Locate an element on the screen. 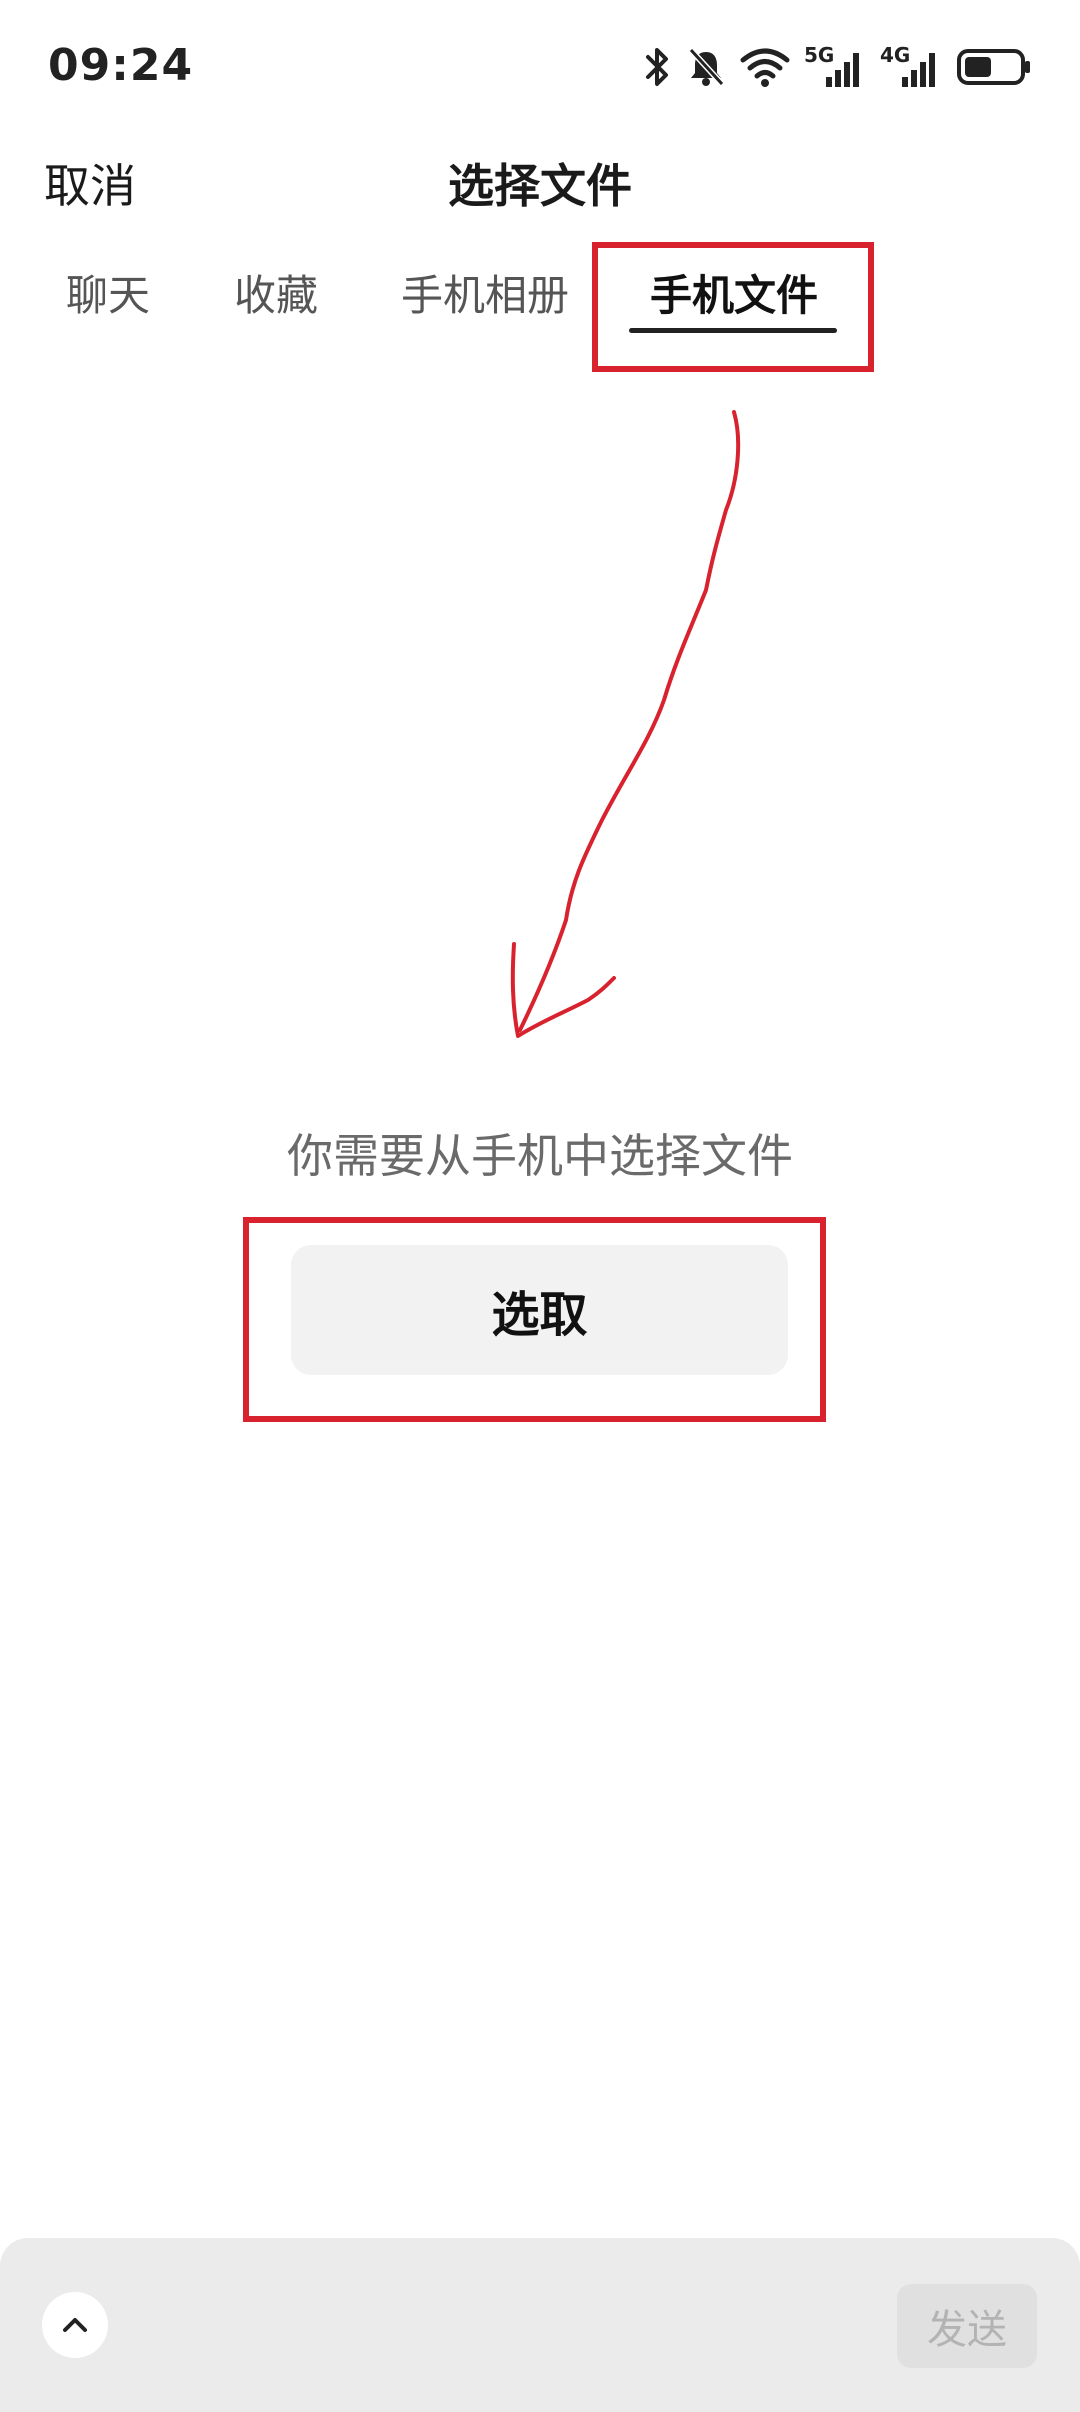  annotation-arrow-icon is located at coordinates (625, 724).